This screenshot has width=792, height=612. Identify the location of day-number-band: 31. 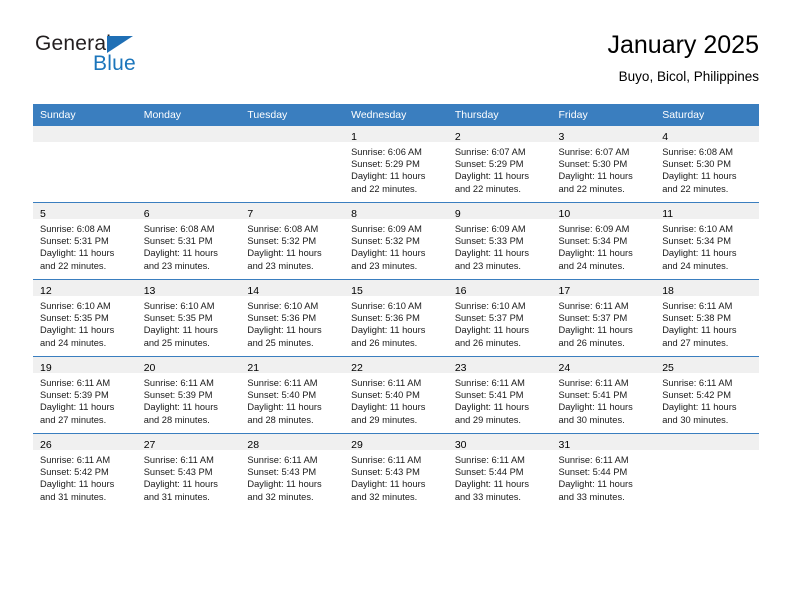
(603, 442).